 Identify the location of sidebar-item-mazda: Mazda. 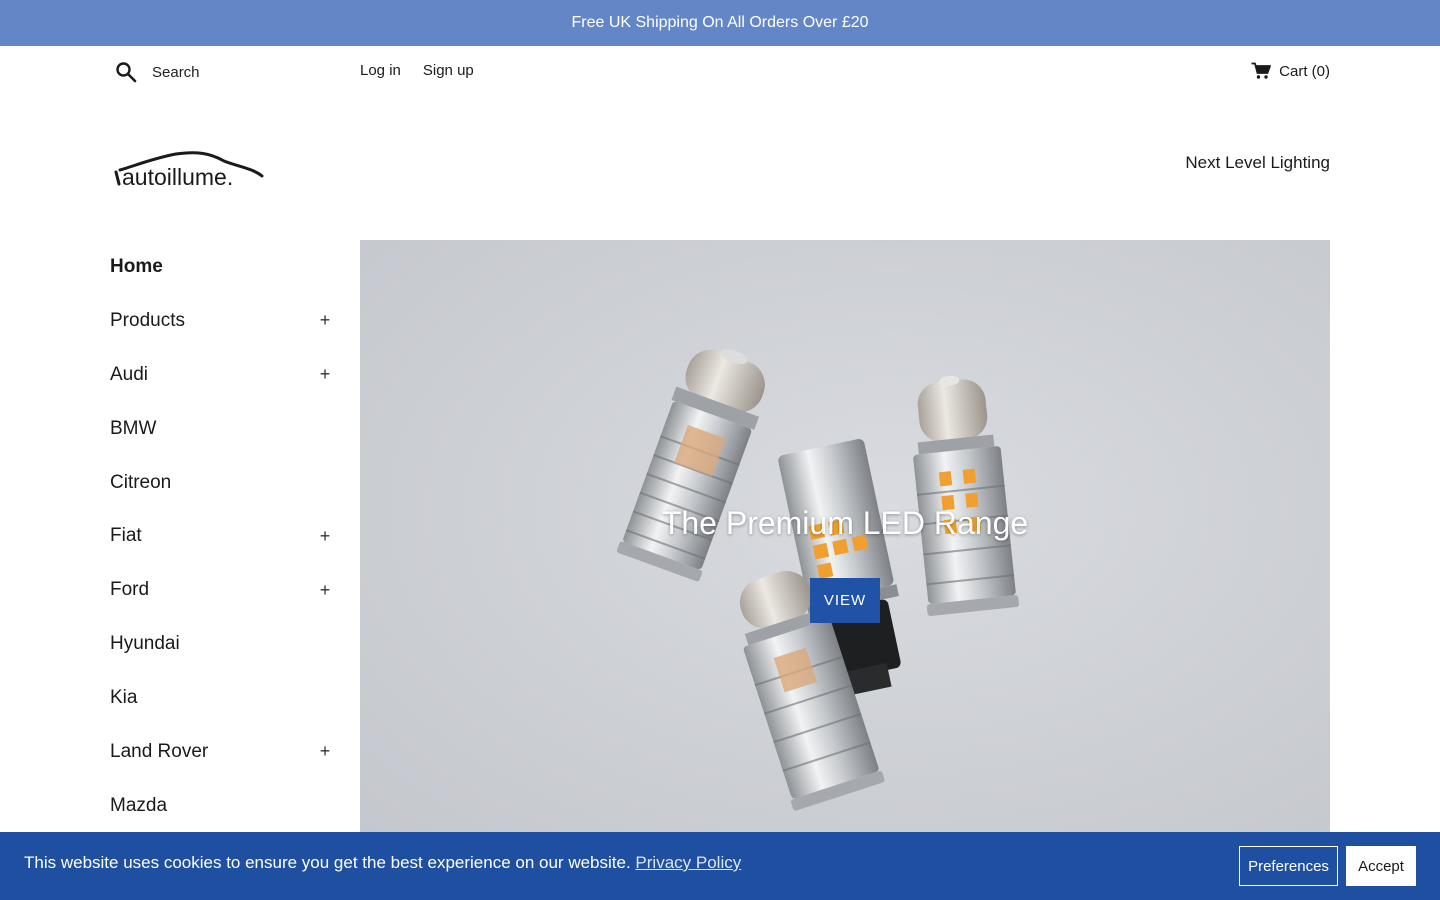
(221, 806).